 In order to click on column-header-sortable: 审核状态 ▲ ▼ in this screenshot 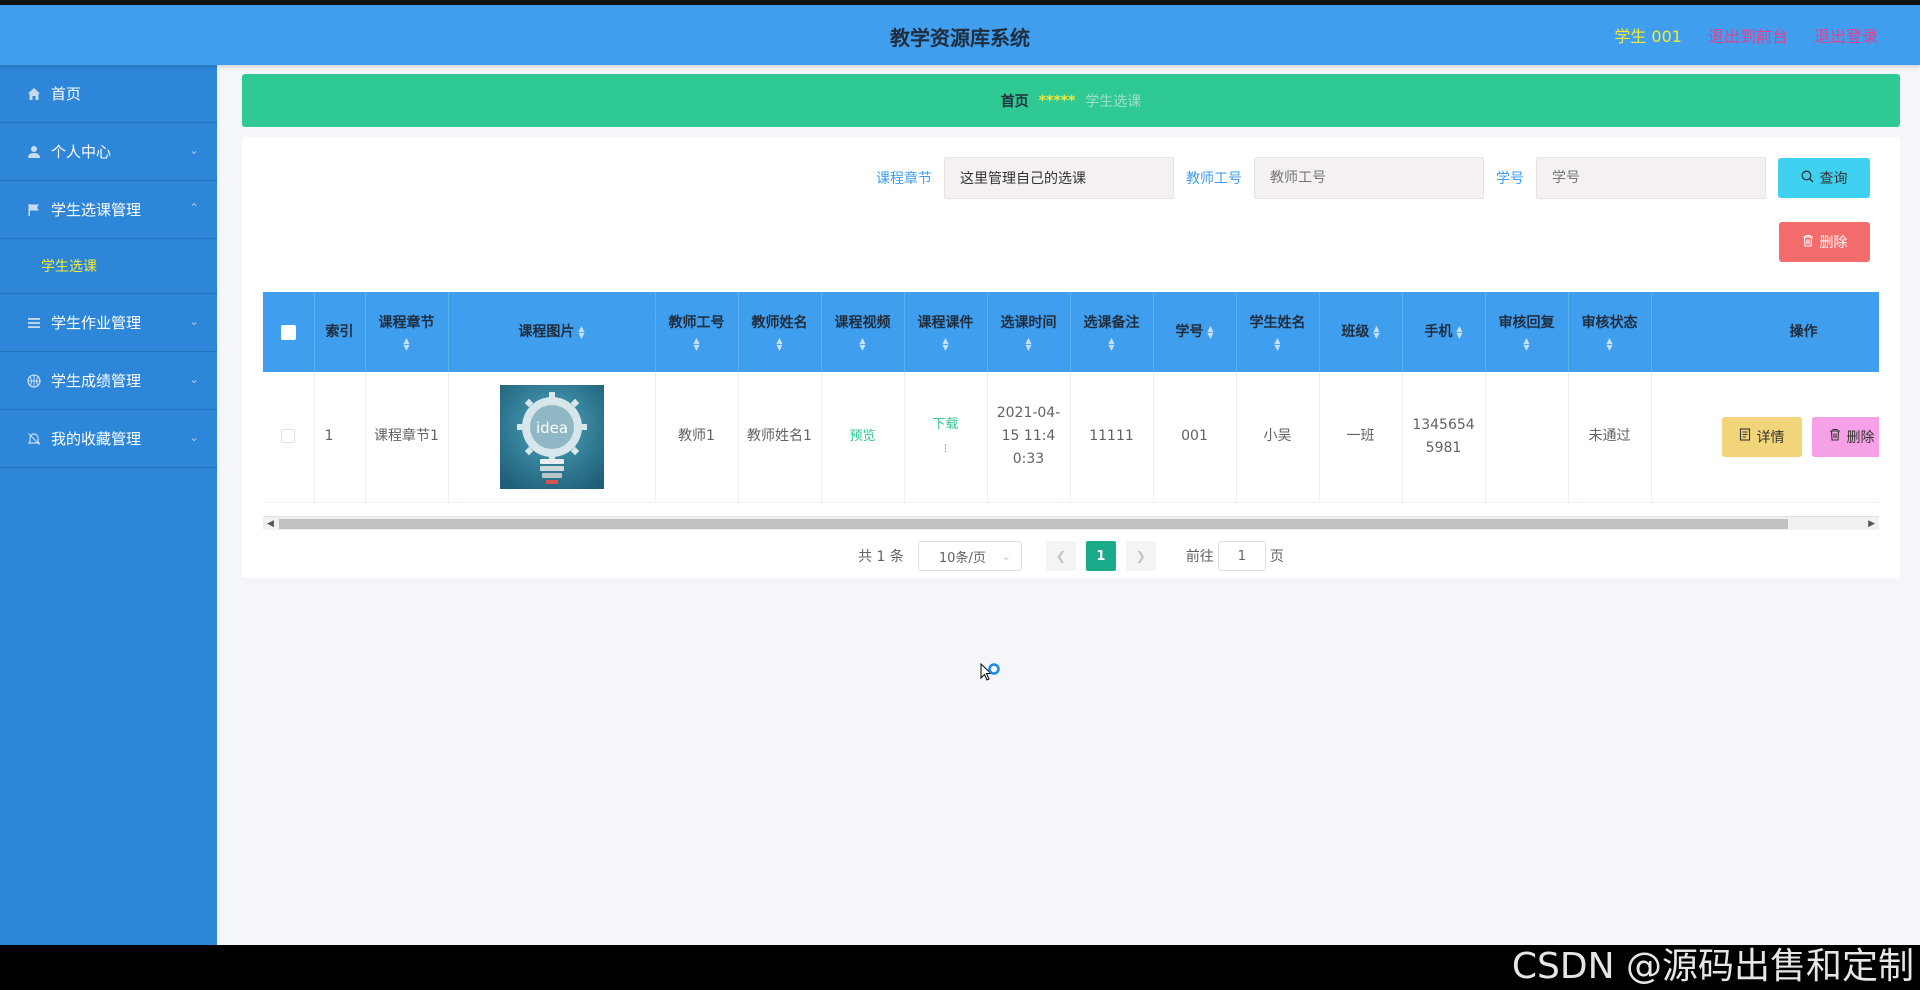, I will do `click(1610, 332)`.